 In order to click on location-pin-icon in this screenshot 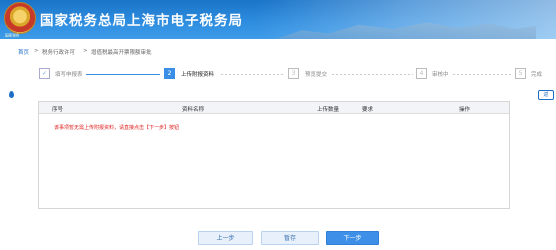, I will do `click(11, 94)`.